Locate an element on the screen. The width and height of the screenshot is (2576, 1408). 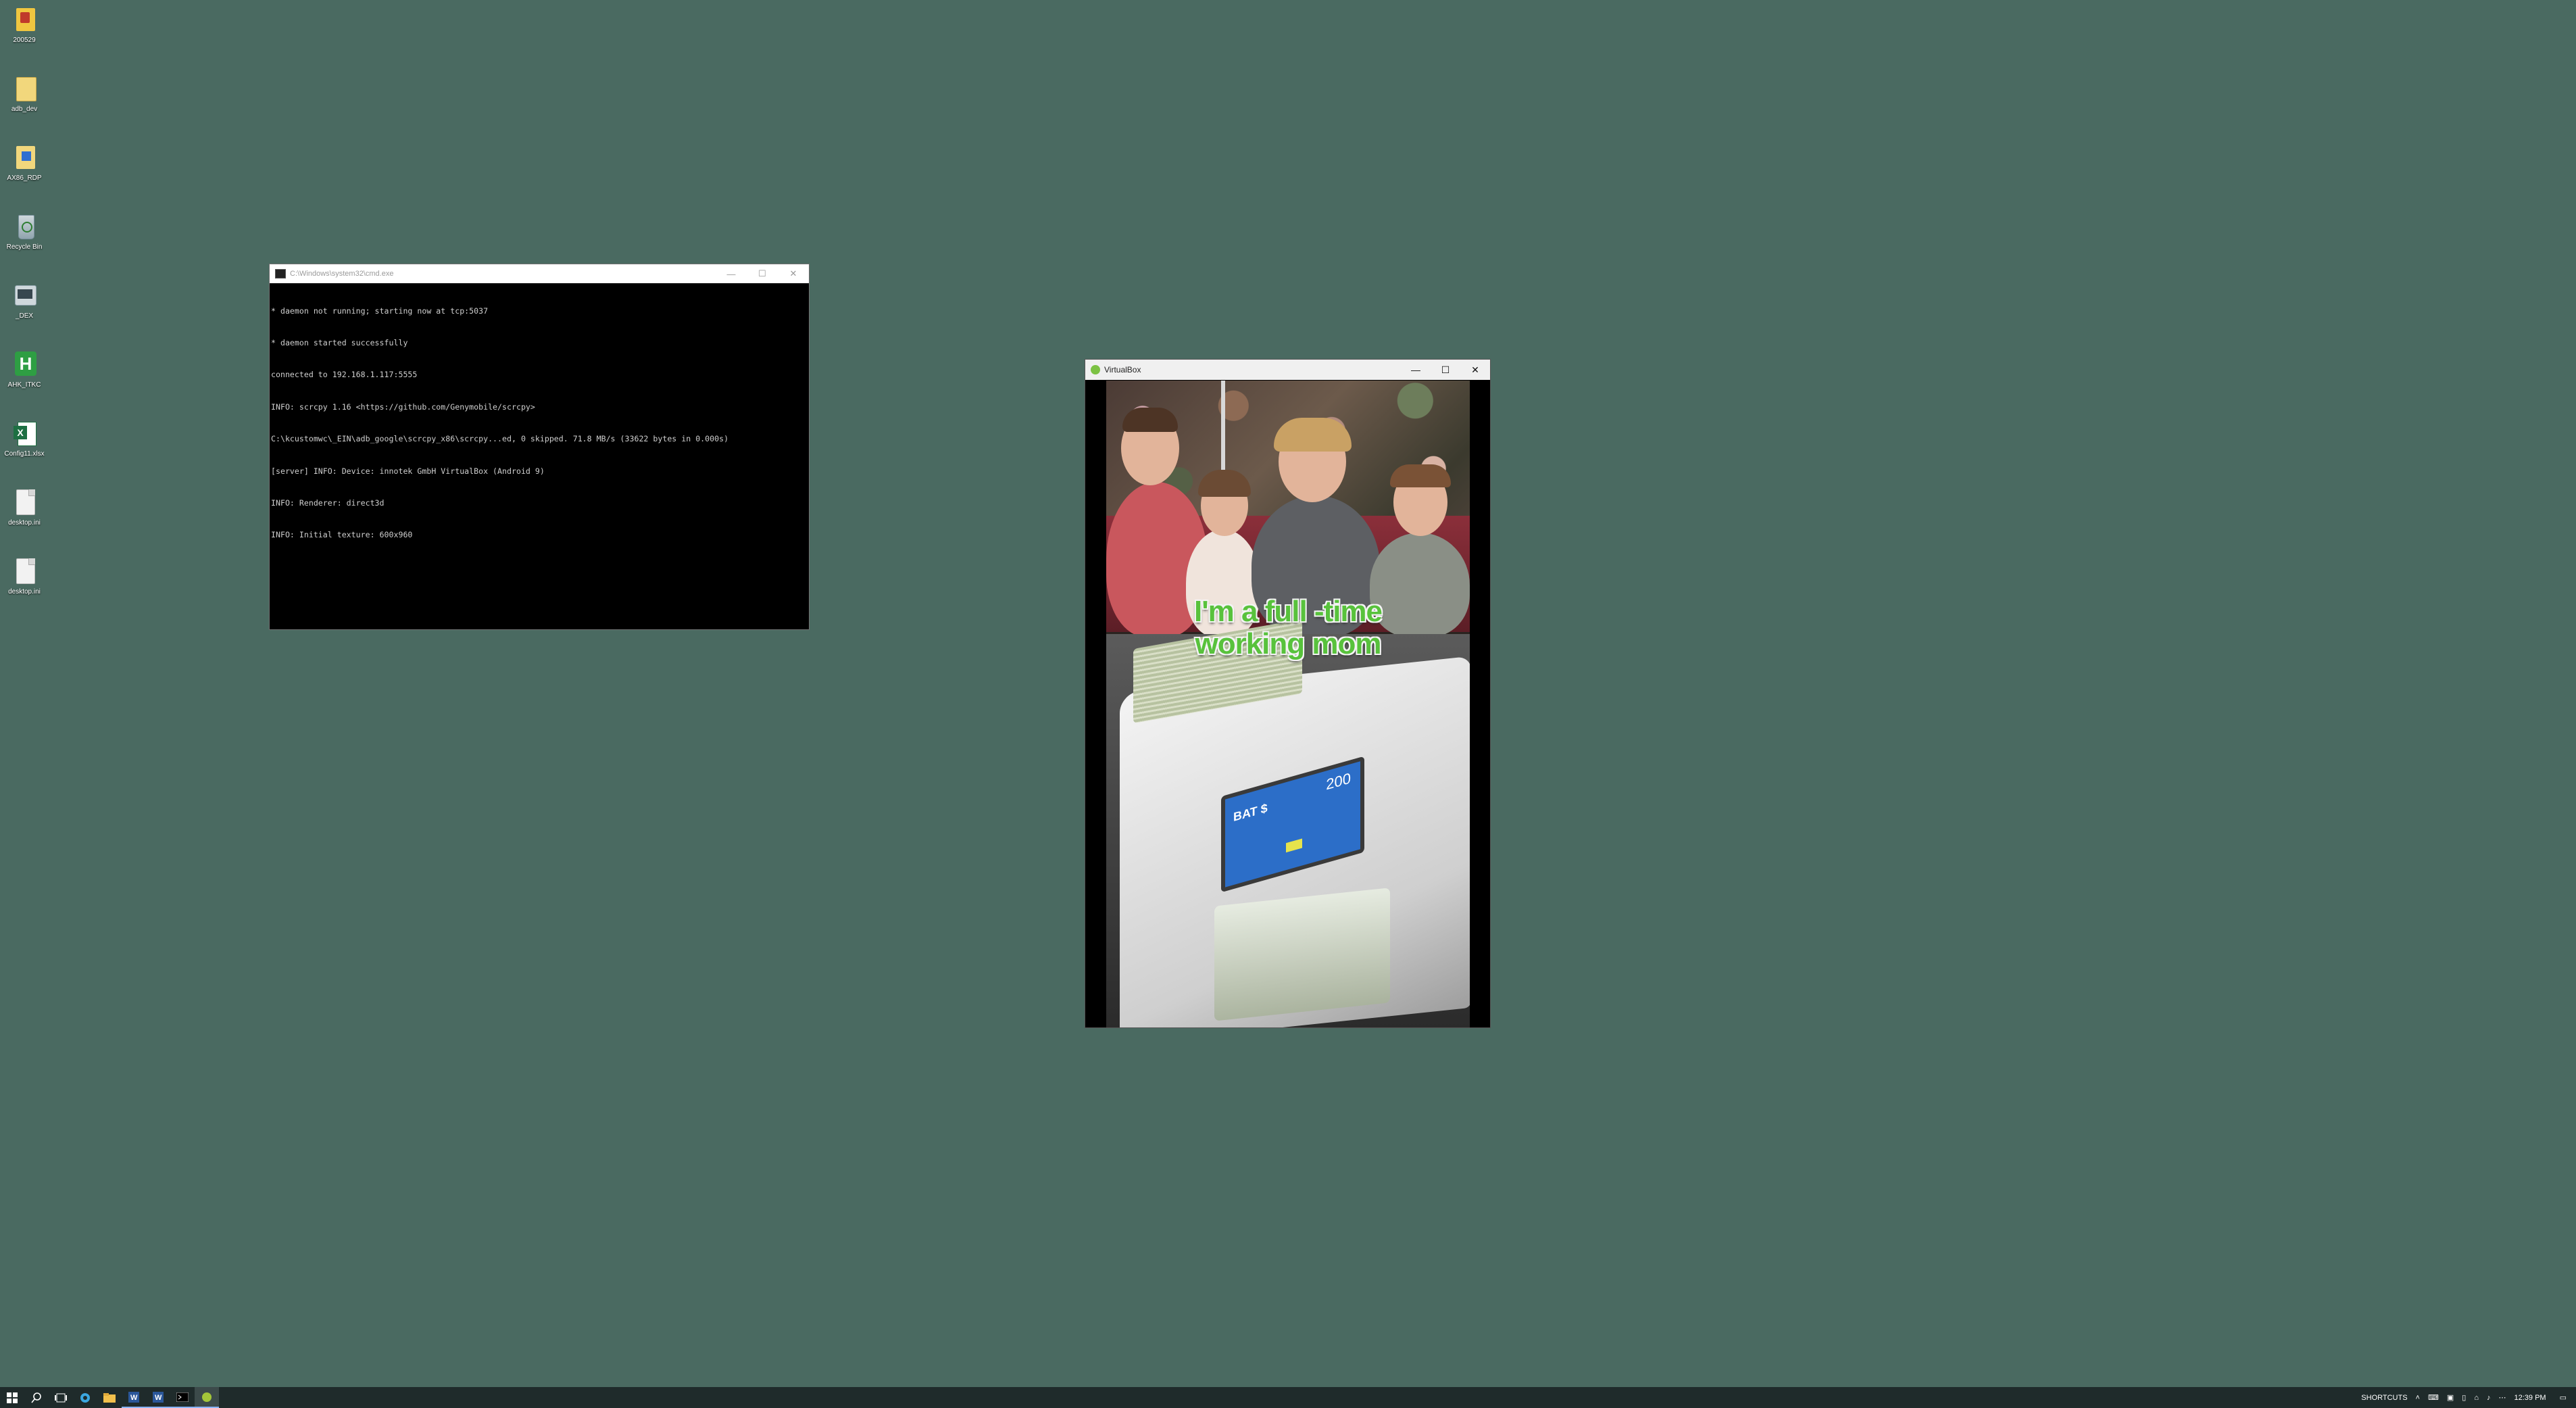
windows-logo-icon is located at coordinates (13, 1397).